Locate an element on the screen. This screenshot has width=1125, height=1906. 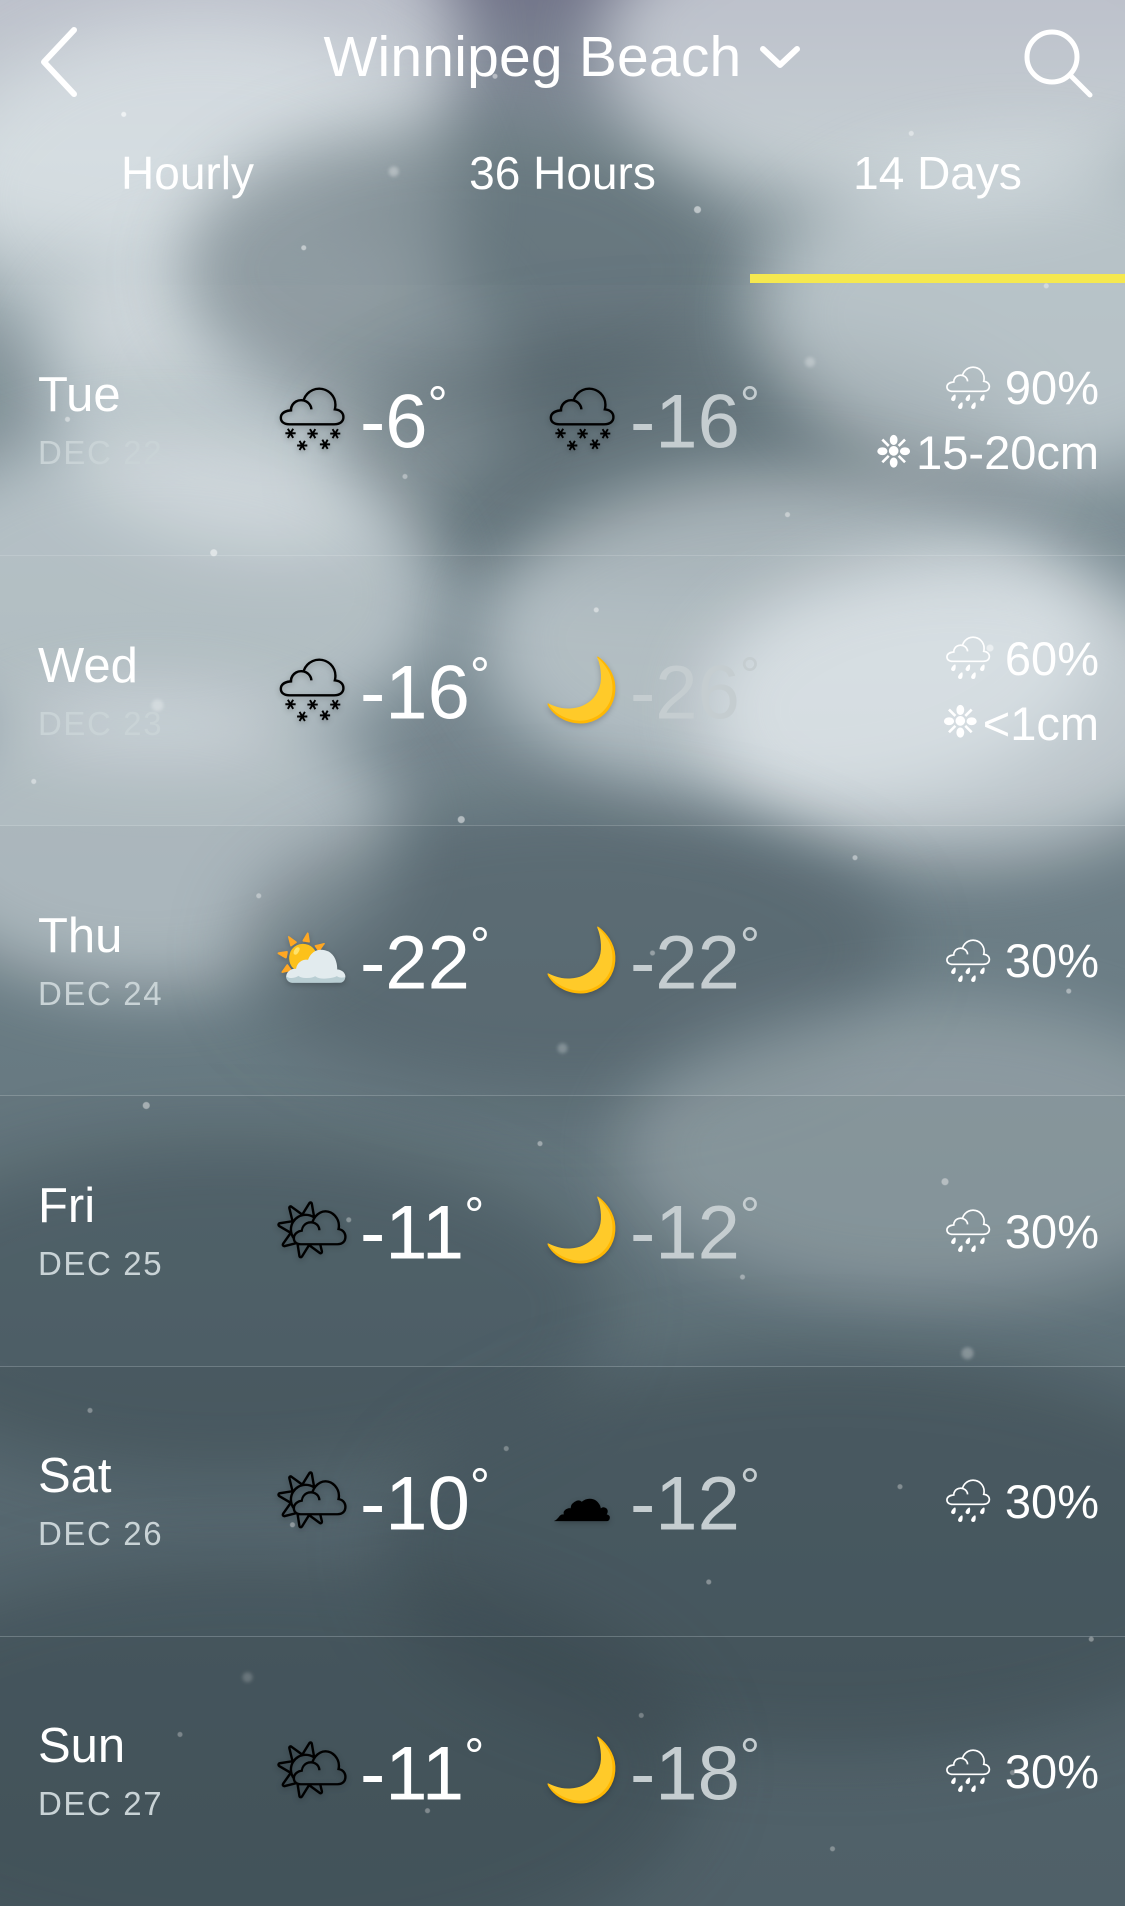
day-name: Thu is located at coordinates (80, 935).